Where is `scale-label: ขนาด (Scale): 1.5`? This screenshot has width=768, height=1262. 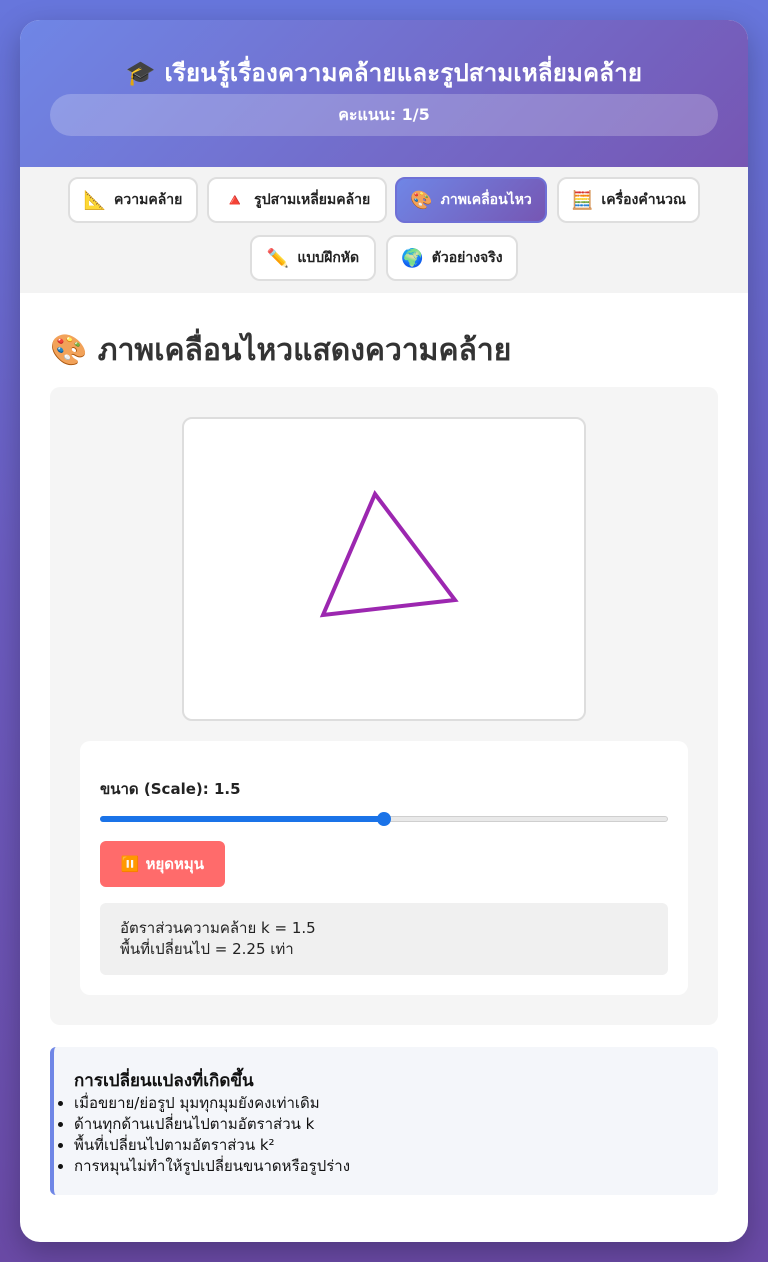 scale-label: ขนาด (Scale): 1.5 is located at coordinates (170, 789).